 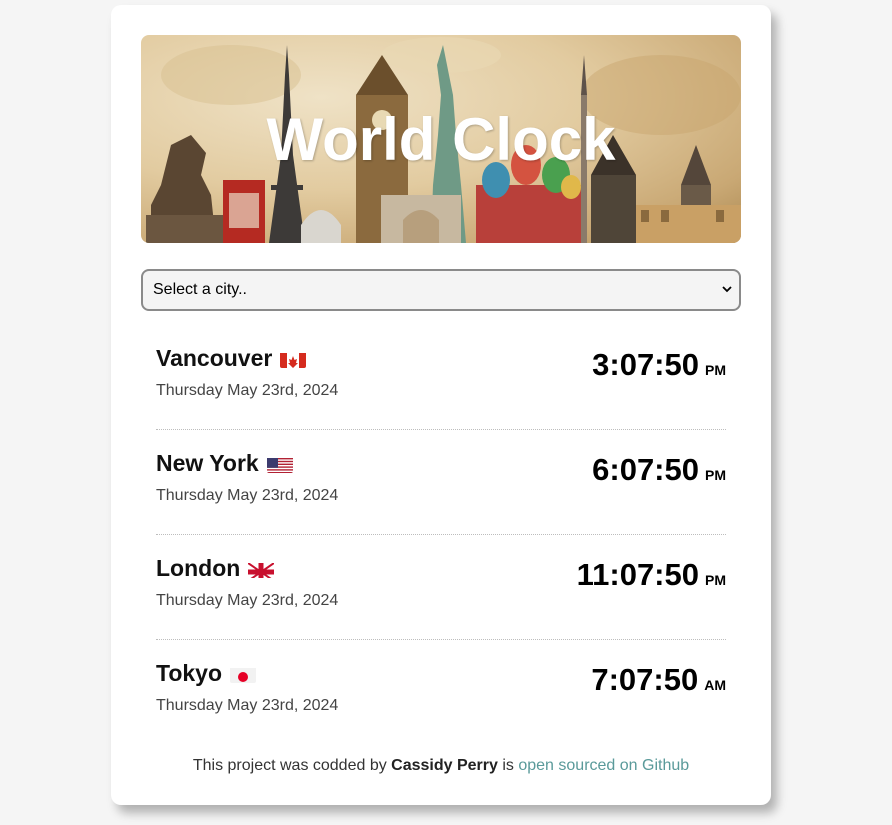 I want to click on city-select: Select a city.., so click(x=441, y=290).